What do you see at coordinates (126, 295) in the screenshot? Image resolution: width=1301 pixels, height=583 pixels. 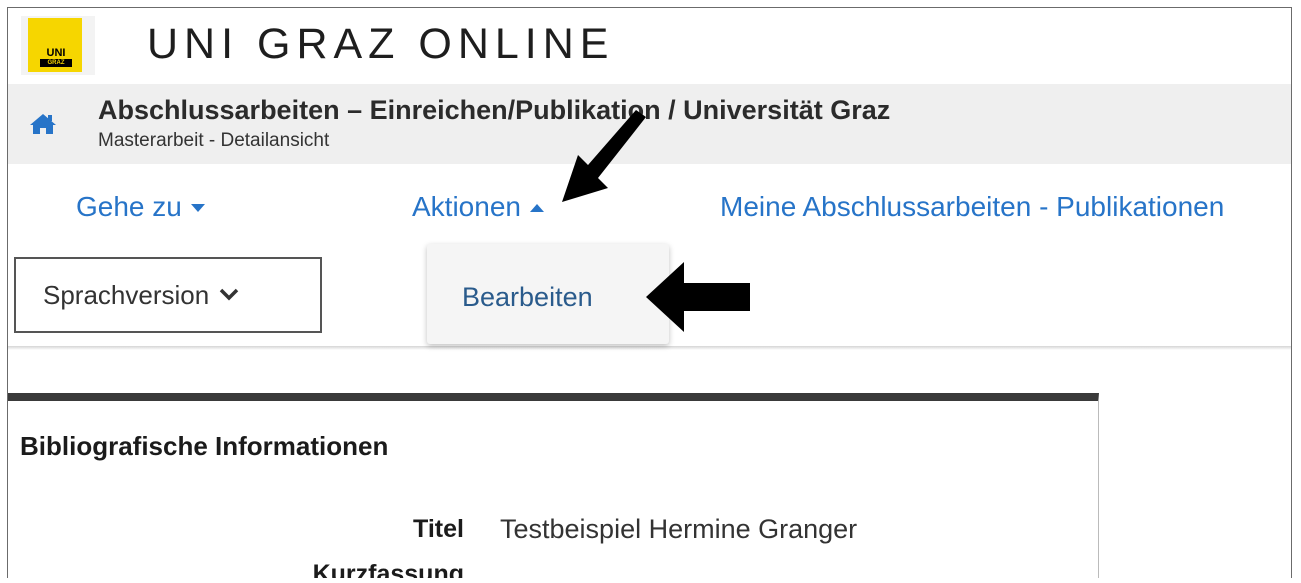 I see `language-version-label: Sprachversion` at bounding box center [126, 295].